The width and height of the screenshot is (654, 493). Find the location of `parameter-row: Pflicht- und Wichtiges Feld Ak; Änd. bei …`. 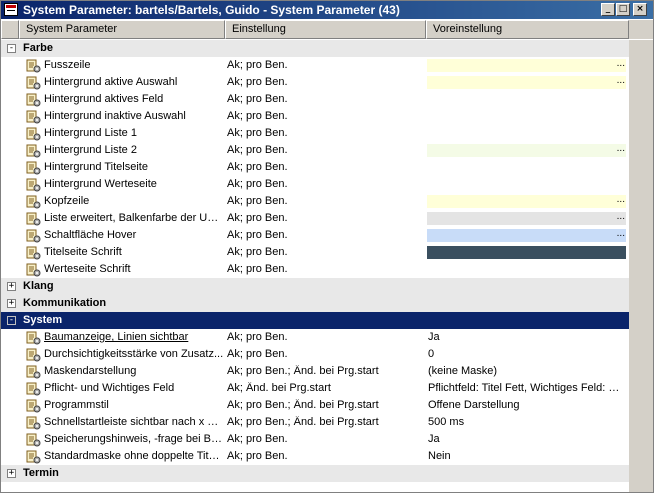

parameter-row: Pflicht- und Wichtiges Feld Ak; Änd. bei … is located at coordinates (315, 388).